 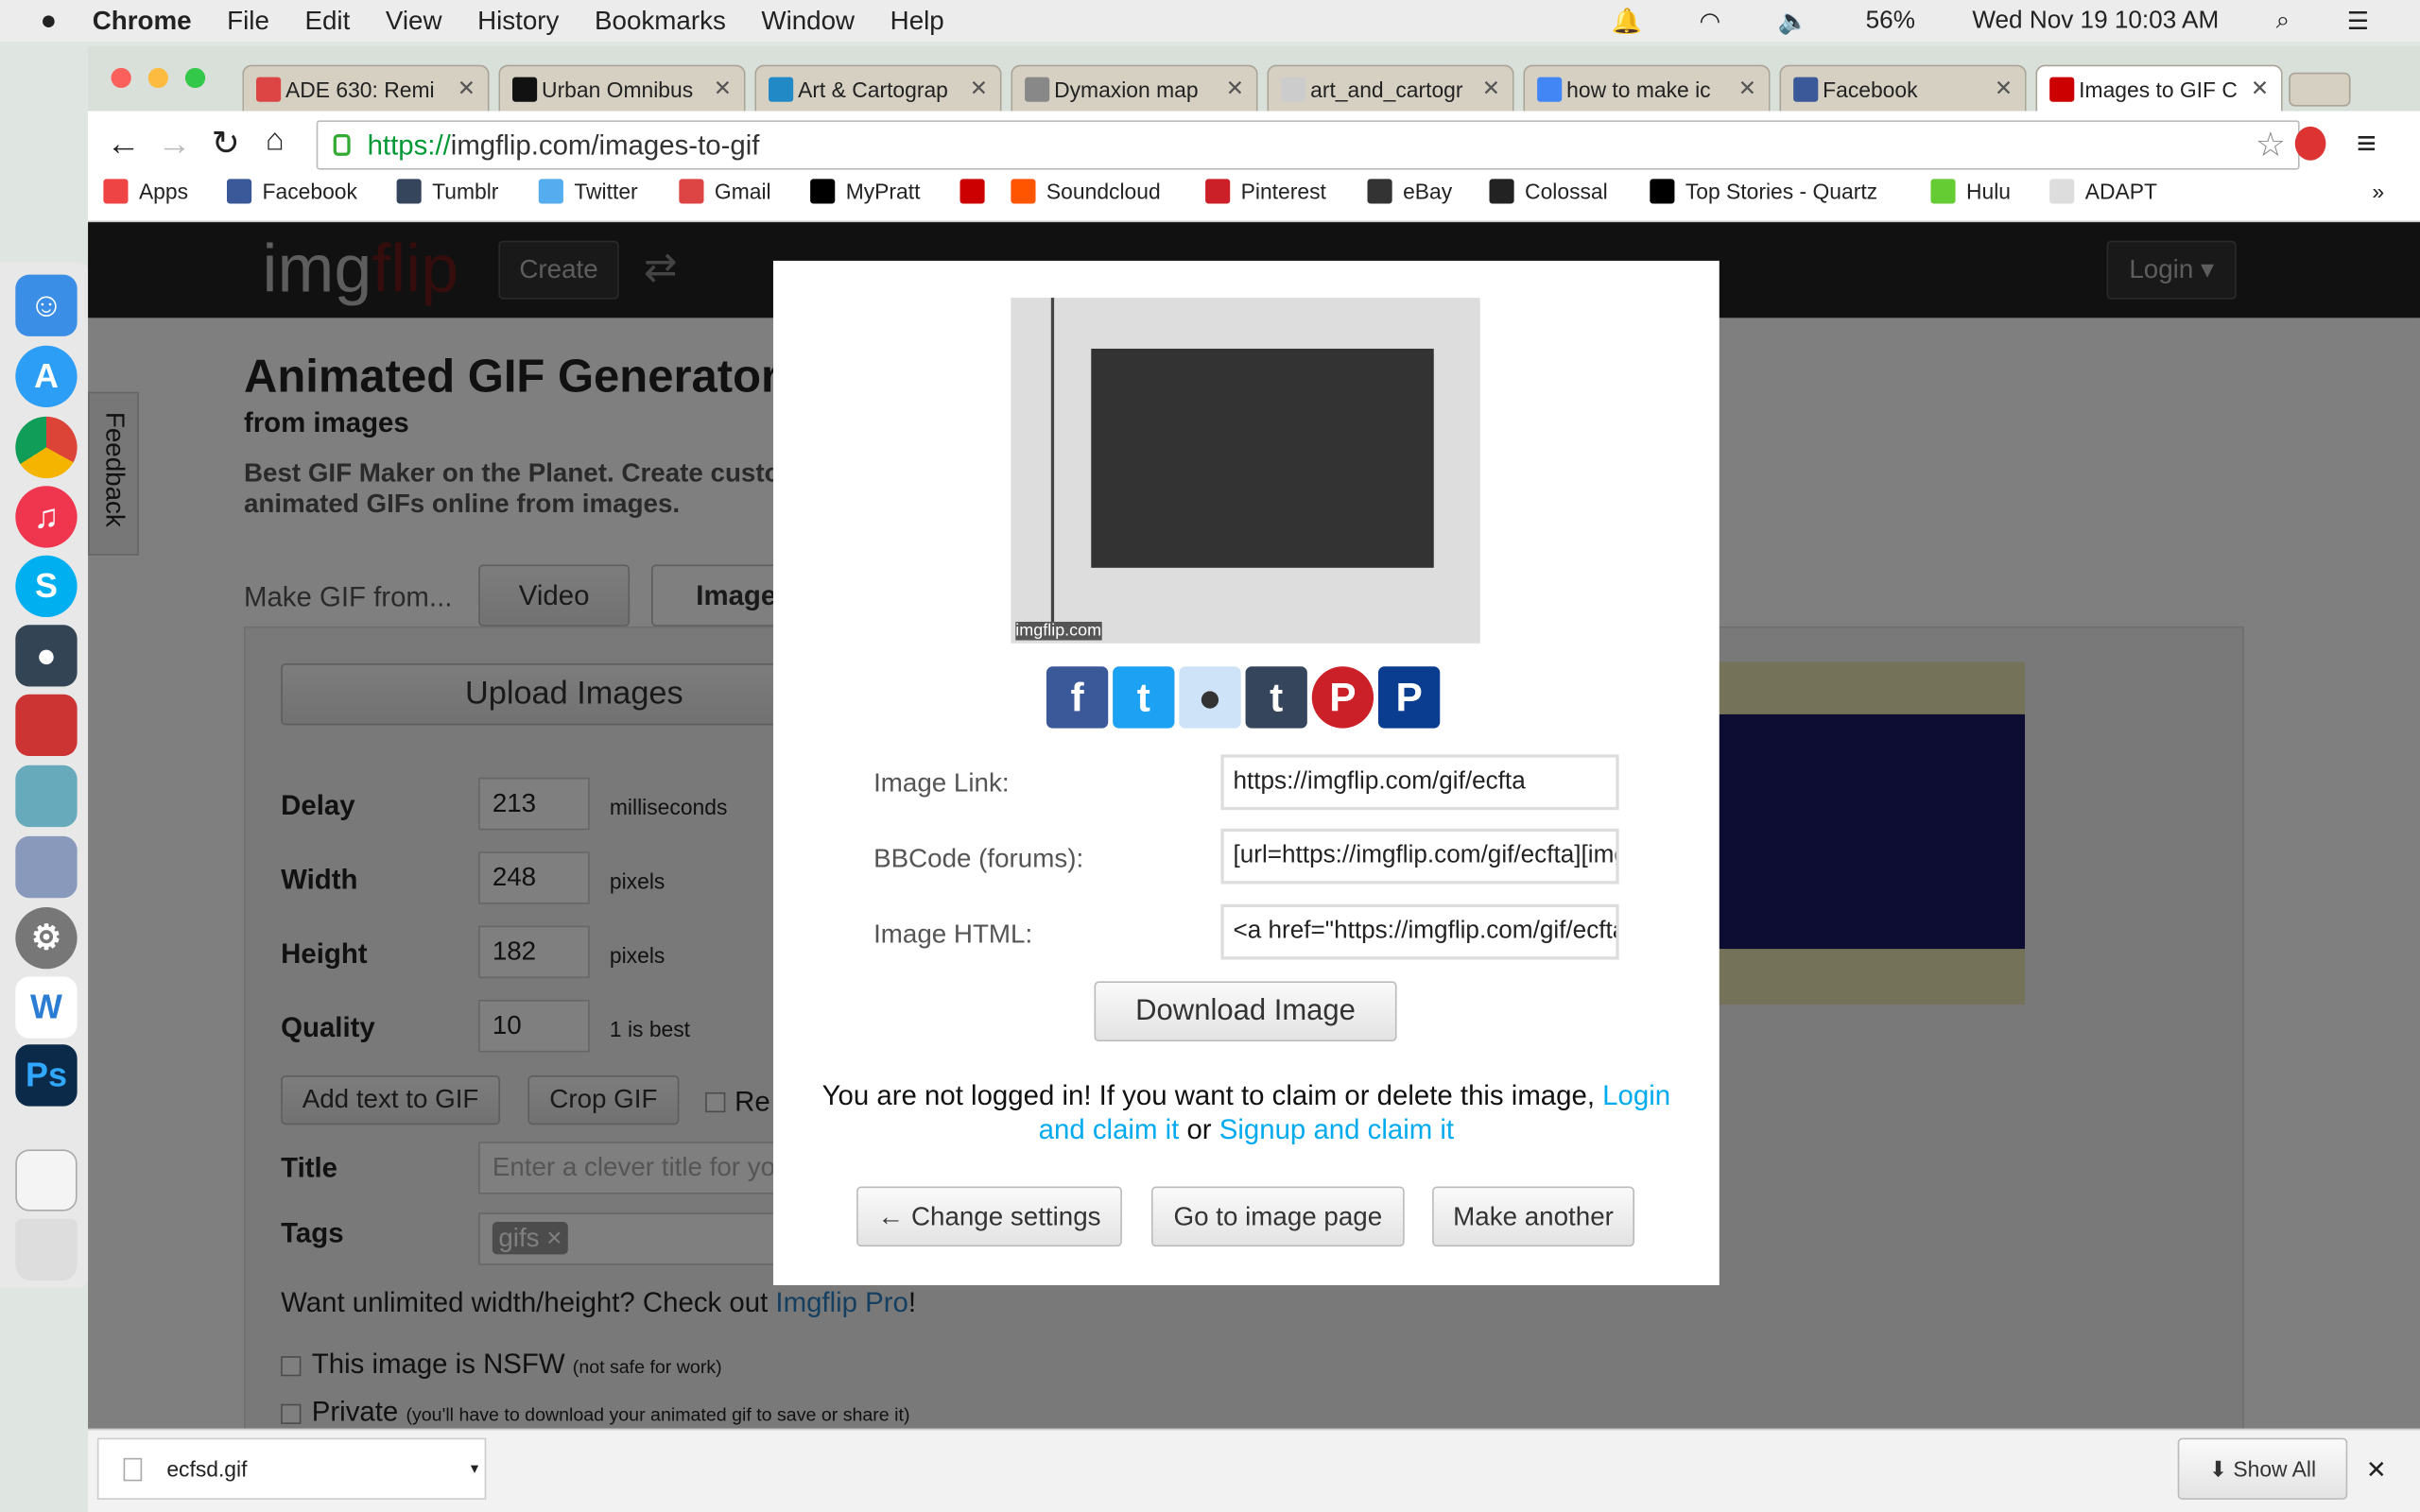 What do you see at coordinates (1409, 191) in the screenshot?
I see `bookmark-item: eBay` at bounding box center [1409, 191].